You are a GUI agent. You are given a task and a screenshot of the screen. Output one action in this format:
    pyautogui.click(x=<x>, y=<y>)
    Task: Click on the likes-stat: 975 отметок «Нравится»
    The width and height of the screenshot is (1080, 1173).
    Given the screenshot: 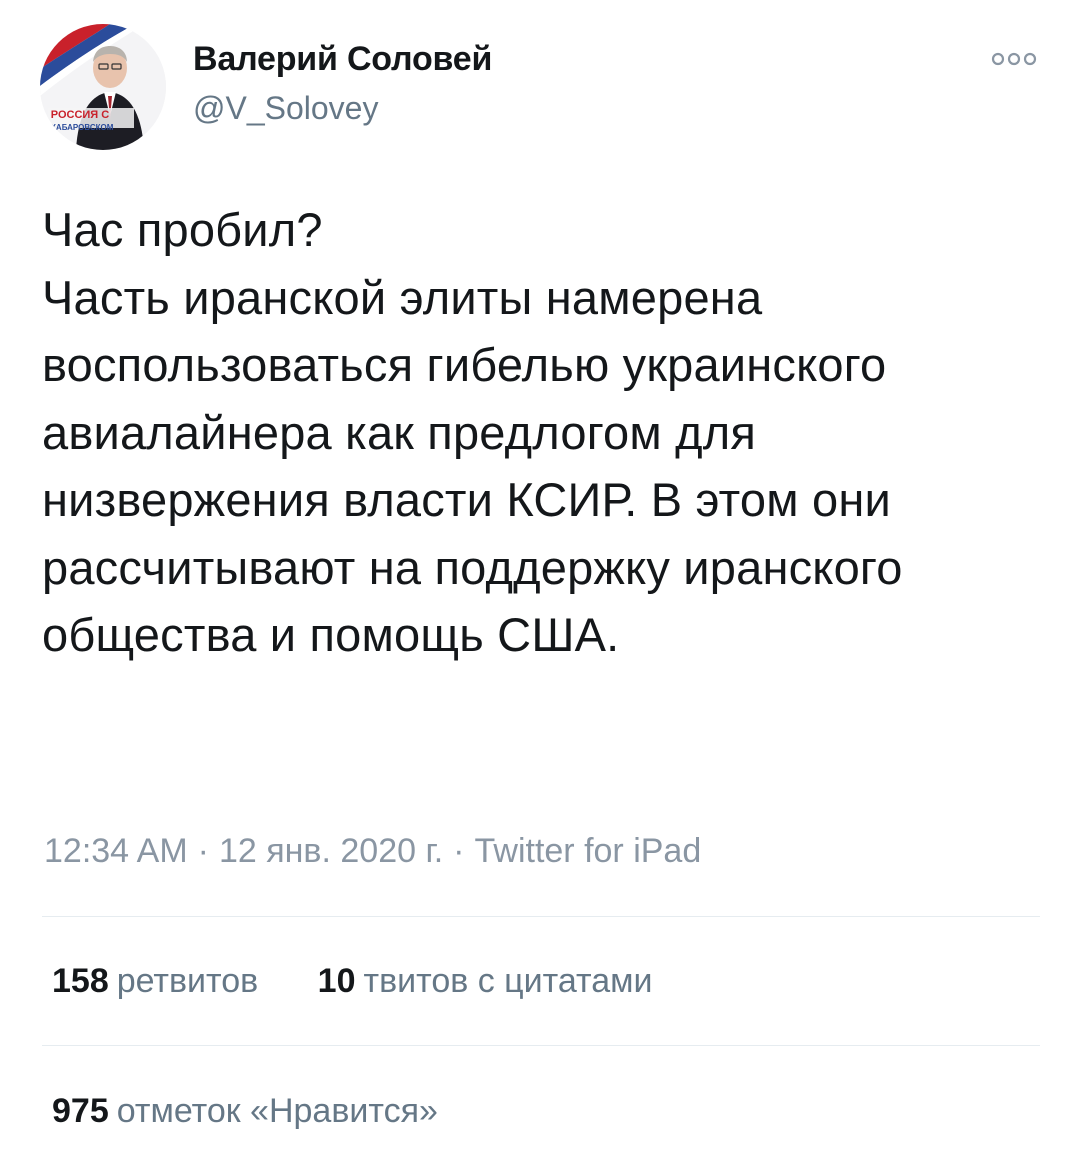 What is the action you would take?
    pyautogui.click(x=245, y=1111)
    